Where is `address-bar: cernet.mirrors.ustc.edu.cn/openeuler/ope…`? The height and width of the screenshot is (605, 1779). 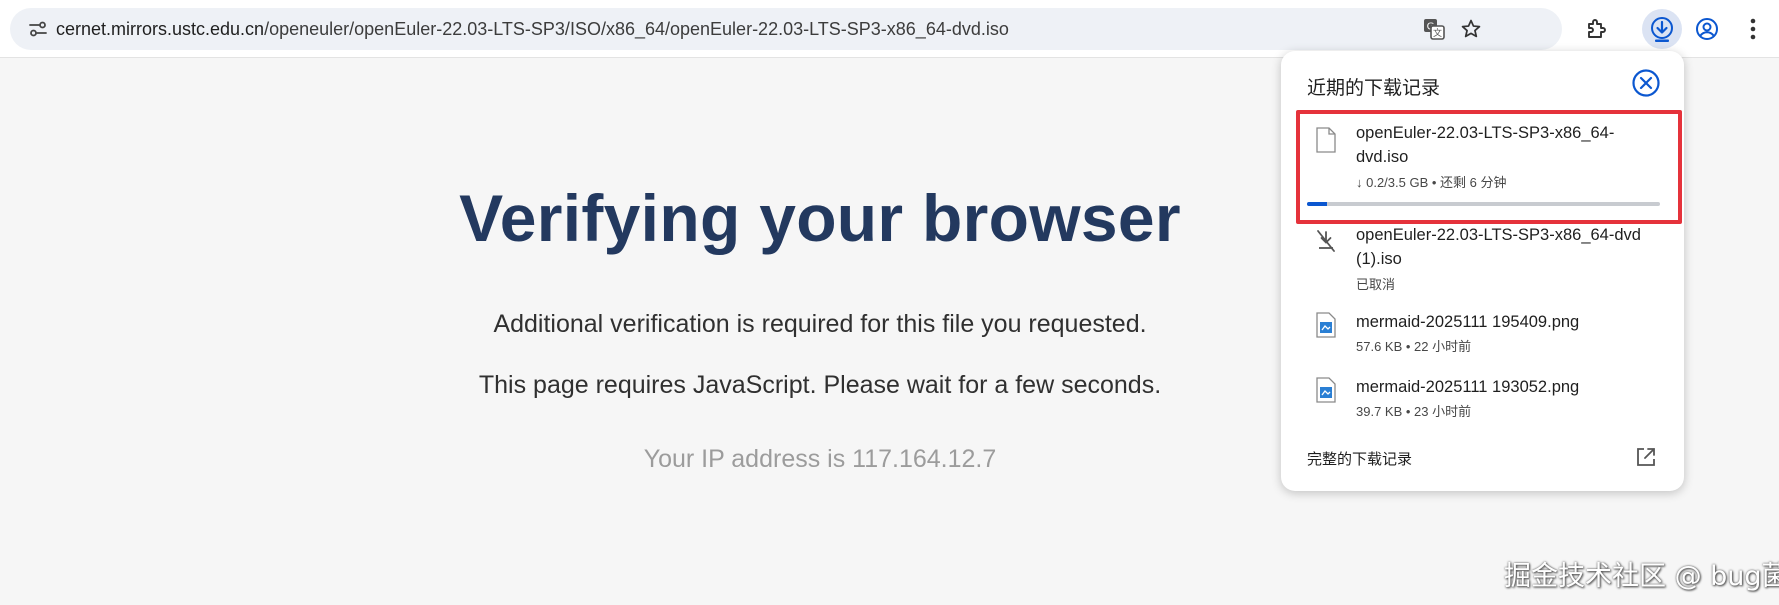
address-bar: cernet.mirrors.ustc.edu.cn/openeuler/ope… is located at coordinates (786, 29).